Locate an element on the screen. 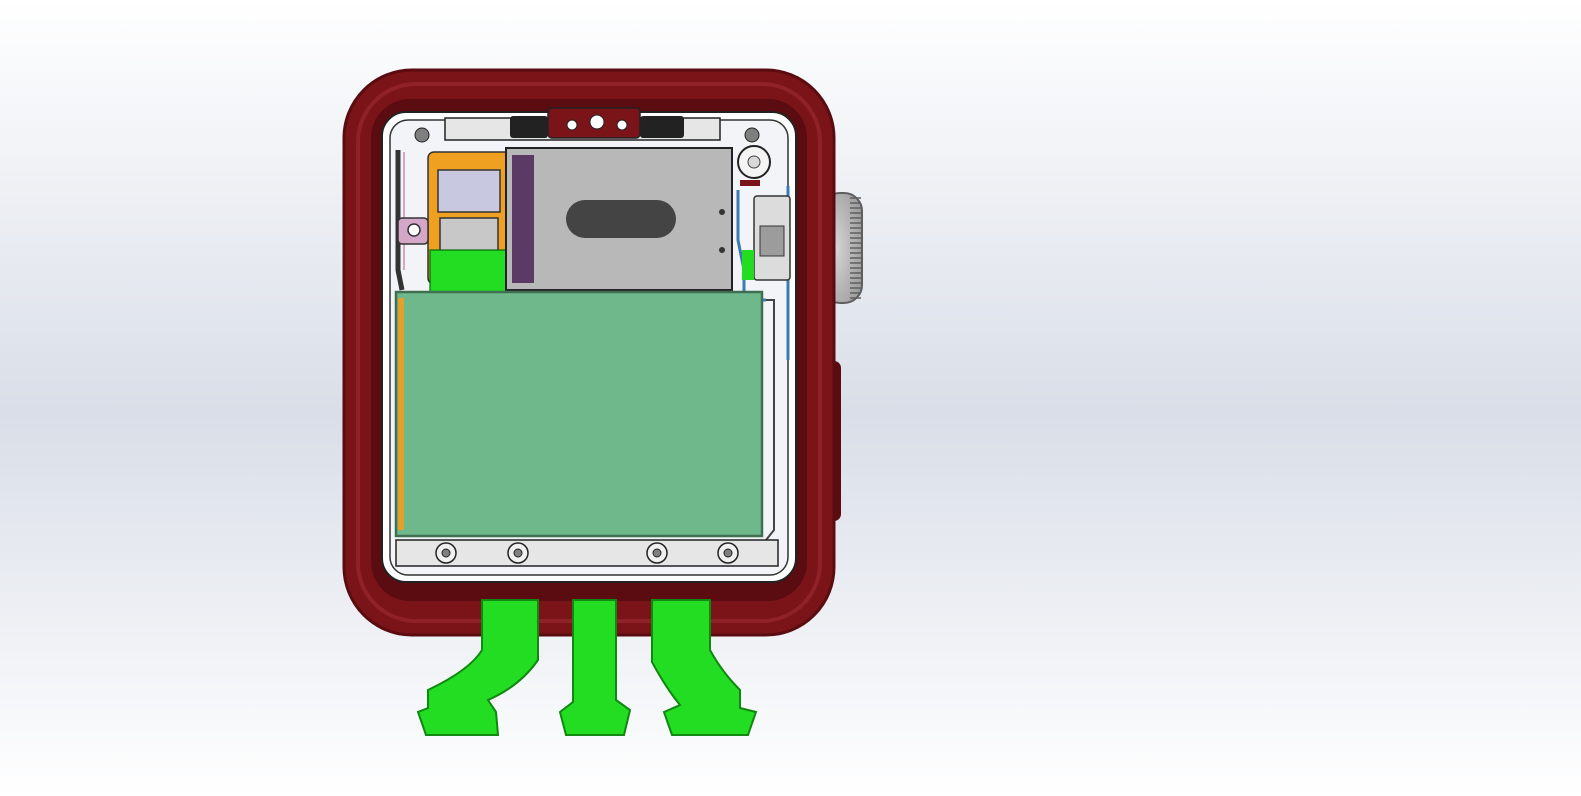 Image resolution: width=1581 pixels, height=796 pixels. chip-upper is located at coordinates (469, 191).